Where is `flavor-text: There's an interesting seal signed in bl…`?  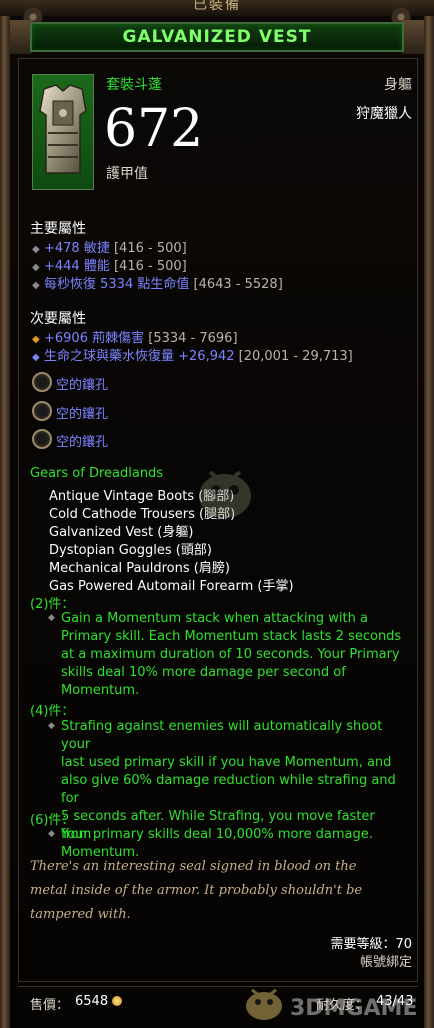
flavor-text: There's an interesting seal signed in bl… is located at coordinates (215, 891).